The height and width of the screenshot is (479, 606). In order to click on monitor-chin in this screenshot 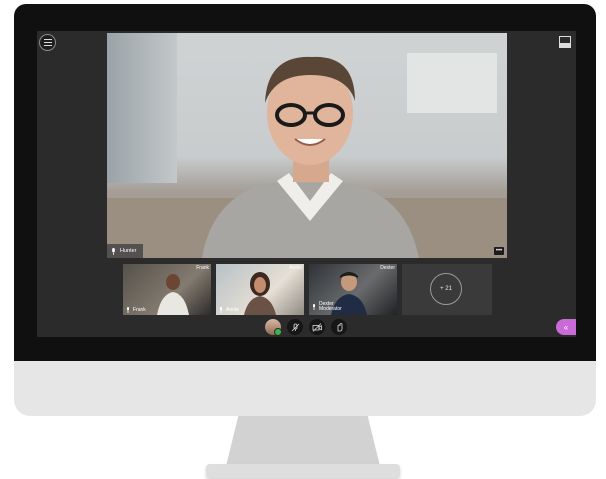, I will do `click(305, 388)`.